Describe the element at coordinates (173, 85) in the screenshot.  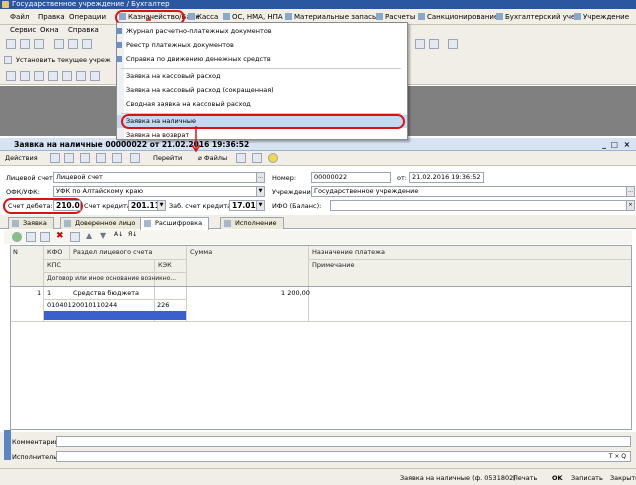
I see `annotation-arrows` at that location.